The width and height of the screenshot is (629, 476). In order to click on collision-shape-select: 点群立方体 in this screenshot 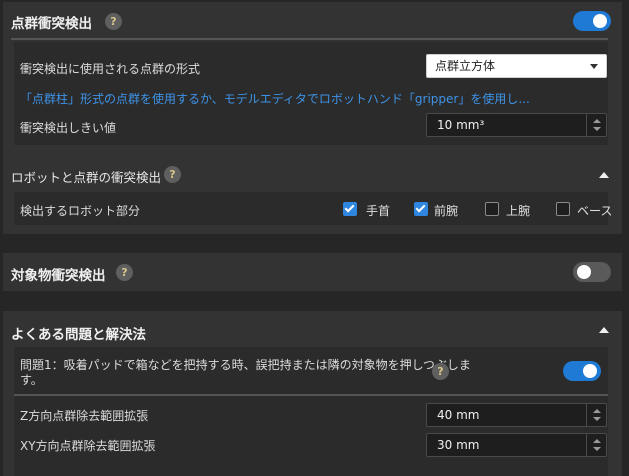, I will do `click(516, 66)`.